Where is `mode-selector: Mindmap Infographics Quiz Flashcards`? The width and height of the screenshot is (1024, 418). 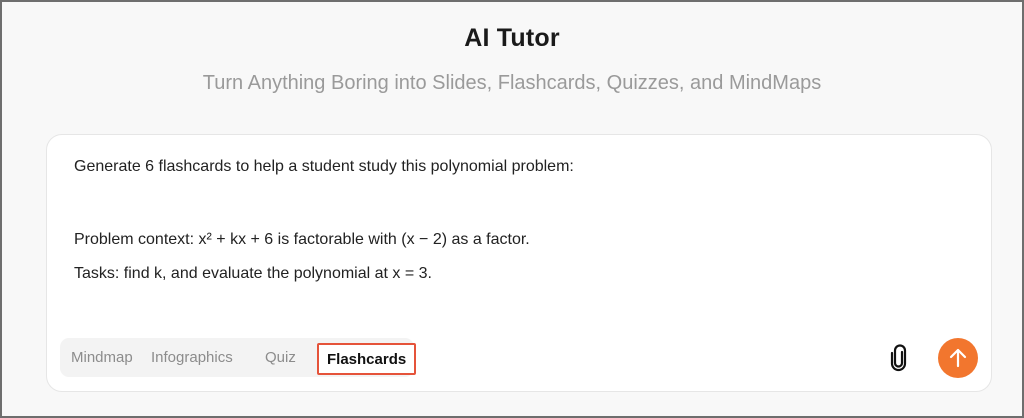 mode-selector: Mindmap Infographics Quiz Flashcards is located at coordinates (238, 357).